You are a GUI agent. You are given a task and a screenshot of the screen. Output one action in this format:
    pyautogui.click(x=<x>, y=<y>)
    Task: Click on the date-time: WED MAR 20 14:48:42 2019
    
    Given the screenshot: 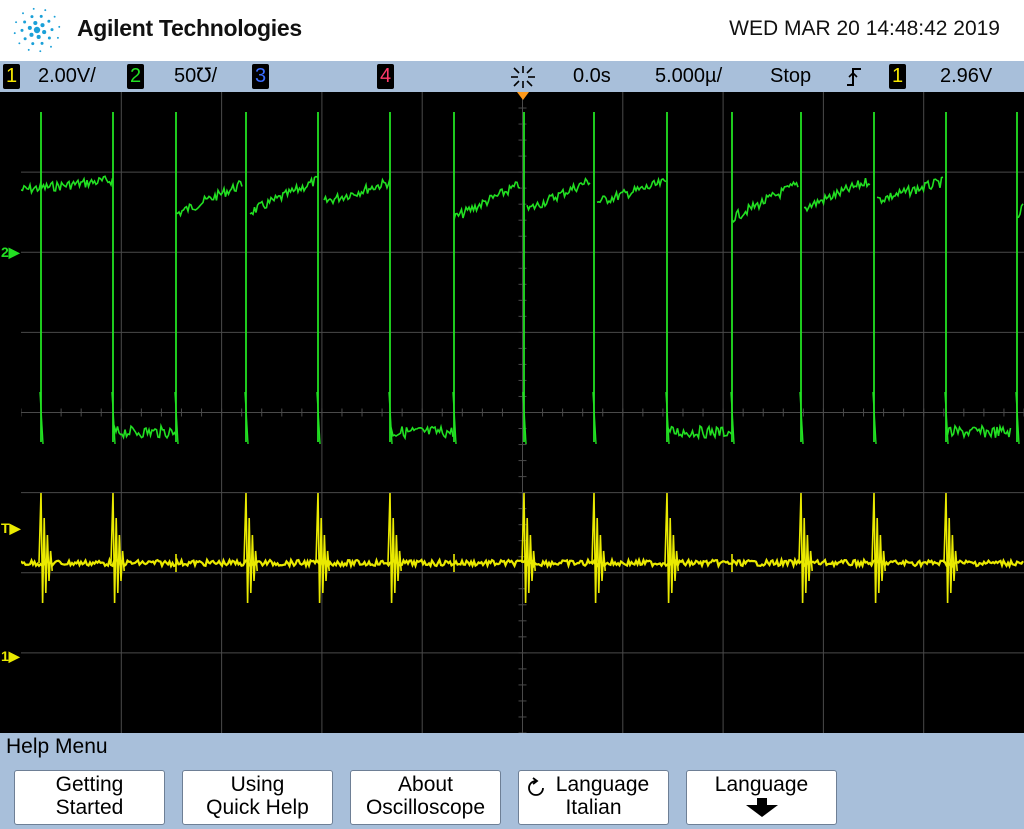 What is the action you would take?
    pyautogui.click(x=864, y=28)
    